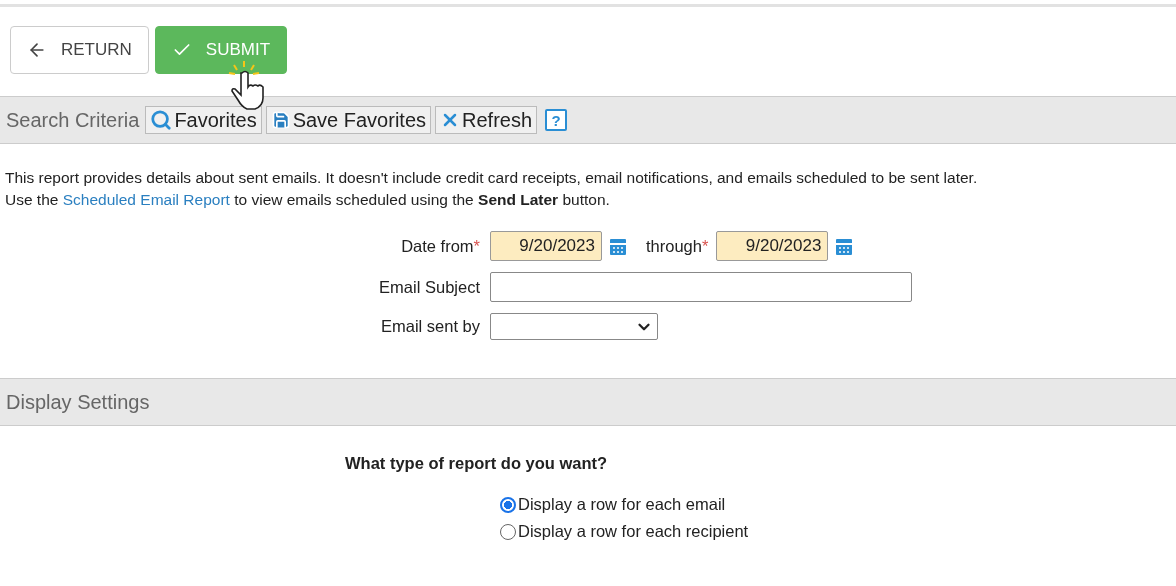 The height and width of the screenshot is (586, 1176). Describe the element at coordinates (574, 326) in the screenshot. I see `dropdown` at that location.